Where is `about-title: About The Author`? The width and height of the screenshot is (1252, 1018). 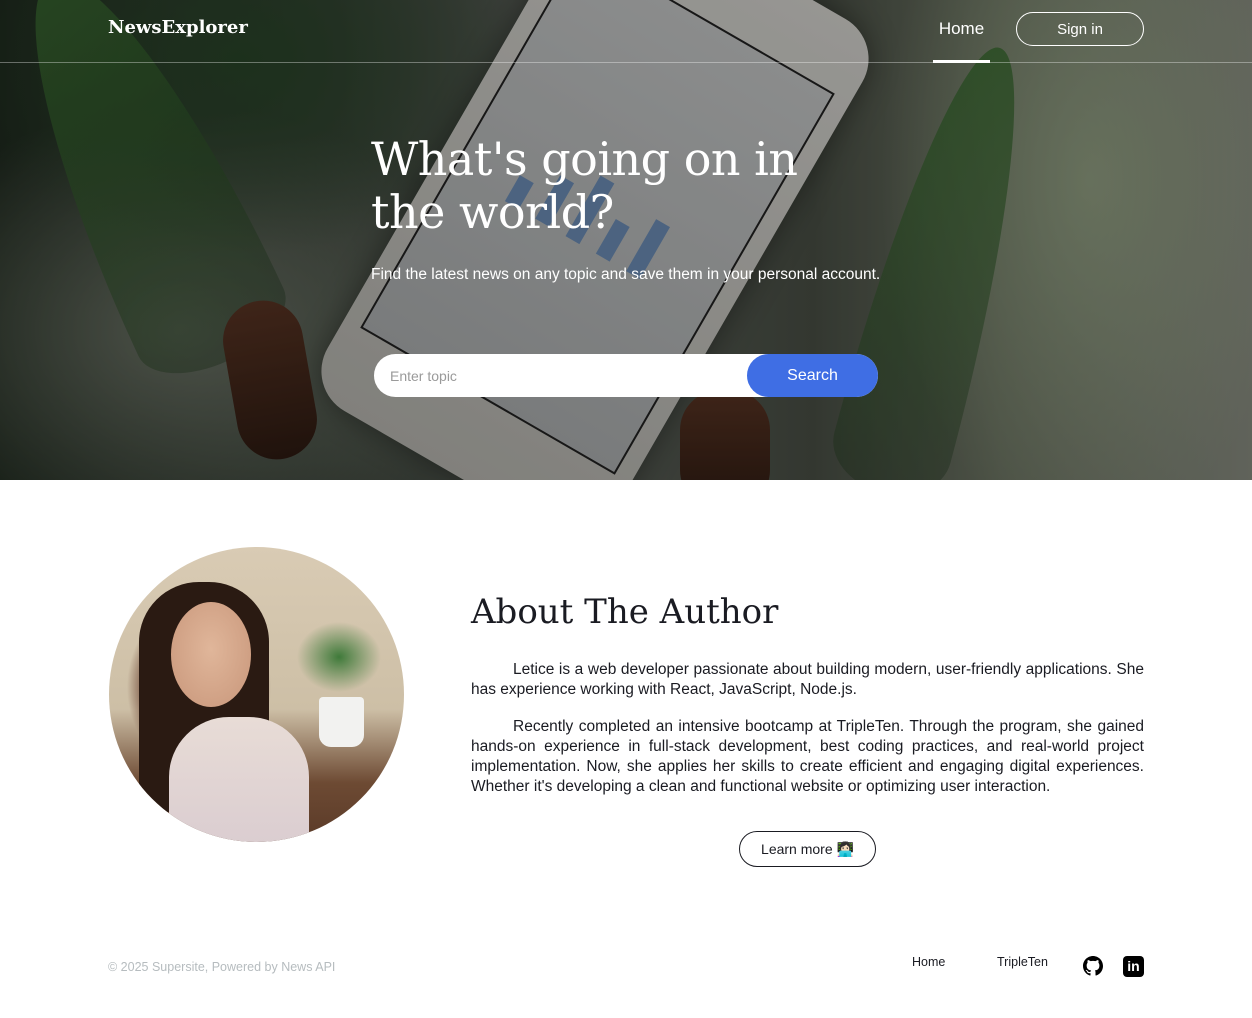
about-title: About The Author is located at coordinates (625, 612).